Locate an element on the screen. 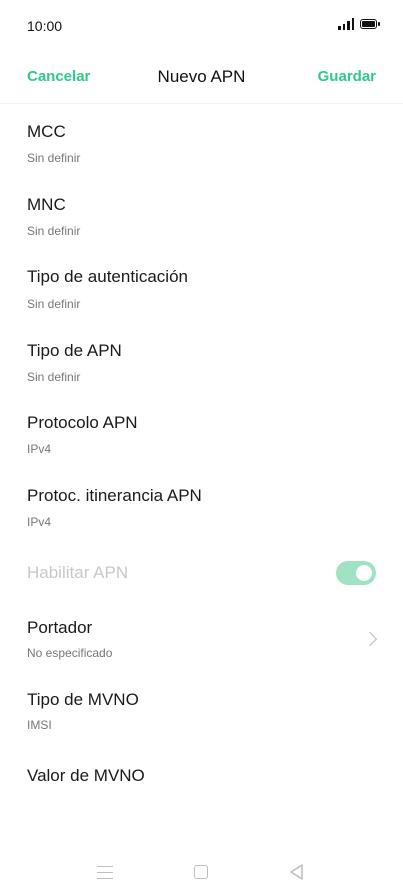 The height and width of the screenshot is (896, 403). save-button: Guardar is located at coordinates (347, 76).